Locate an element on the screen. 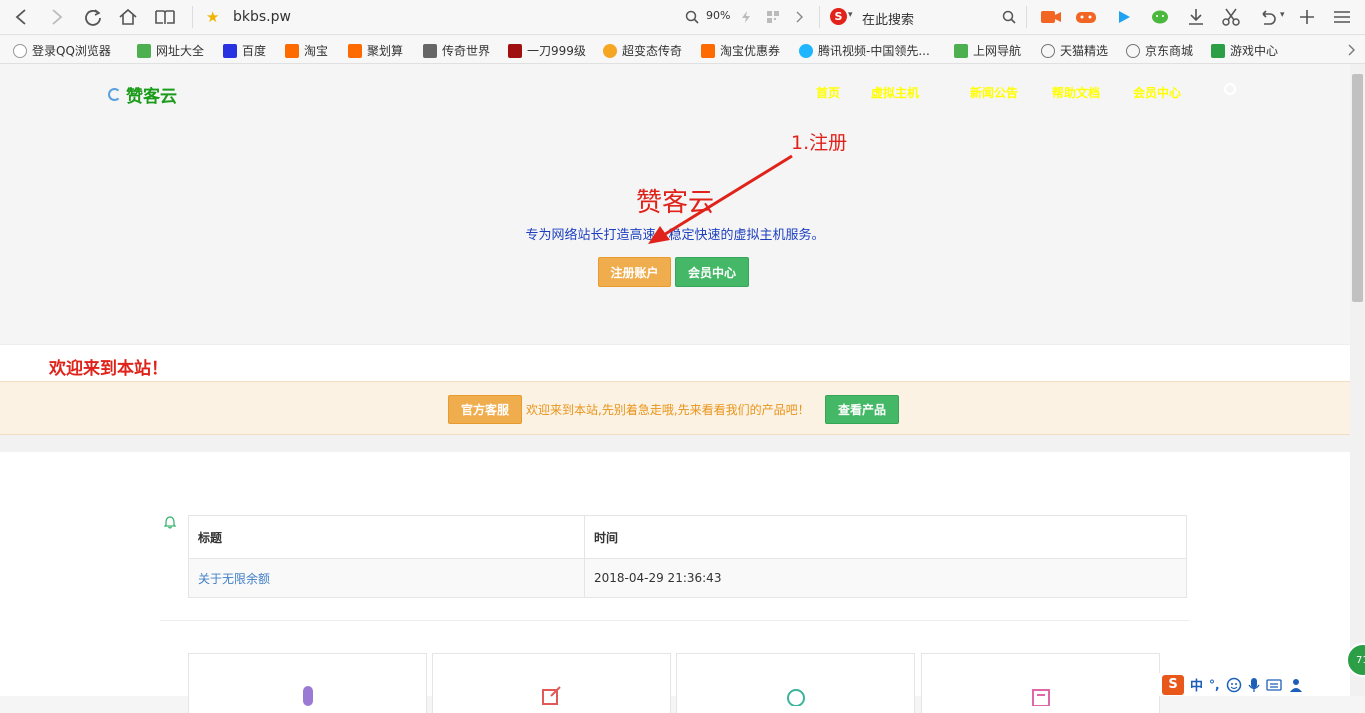 The width and height of the screenshot is (1365, 713). card-icon is located at coordinates (308, 696).